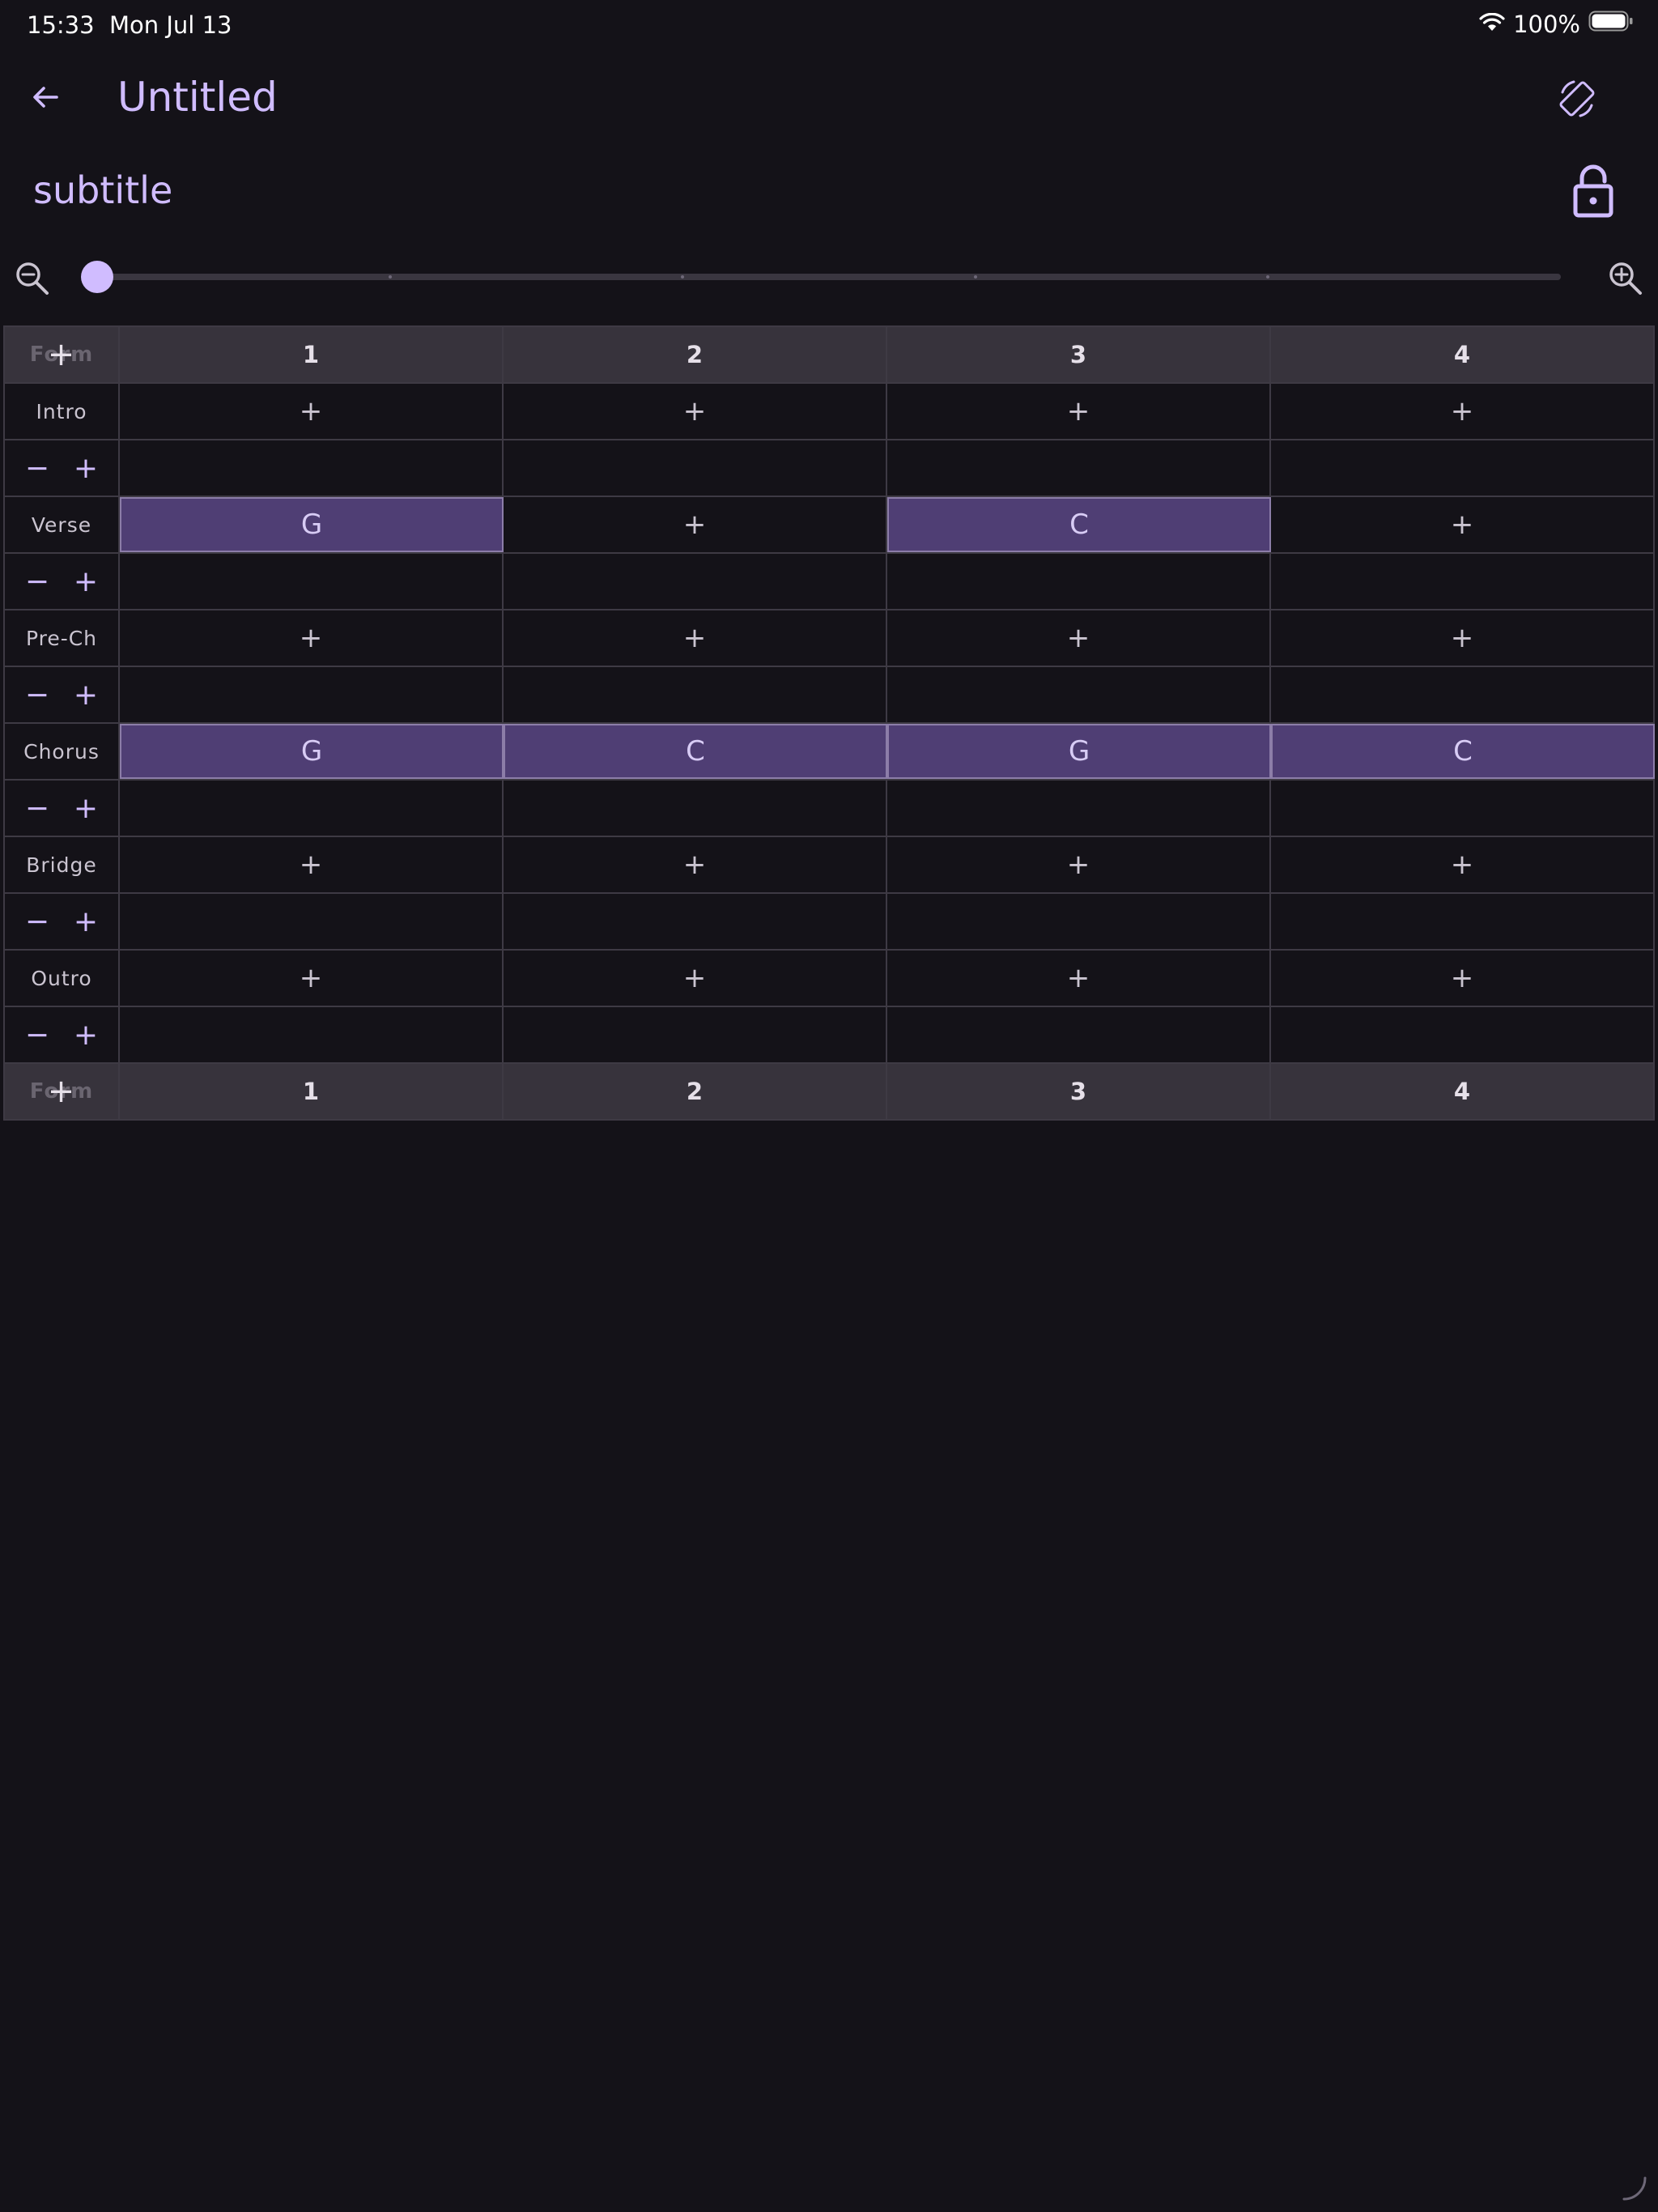  What do you see at coordinates (1593, 191) in the screenshot?
I see `lock-toggle-button` at bounding box center [1593, 191].